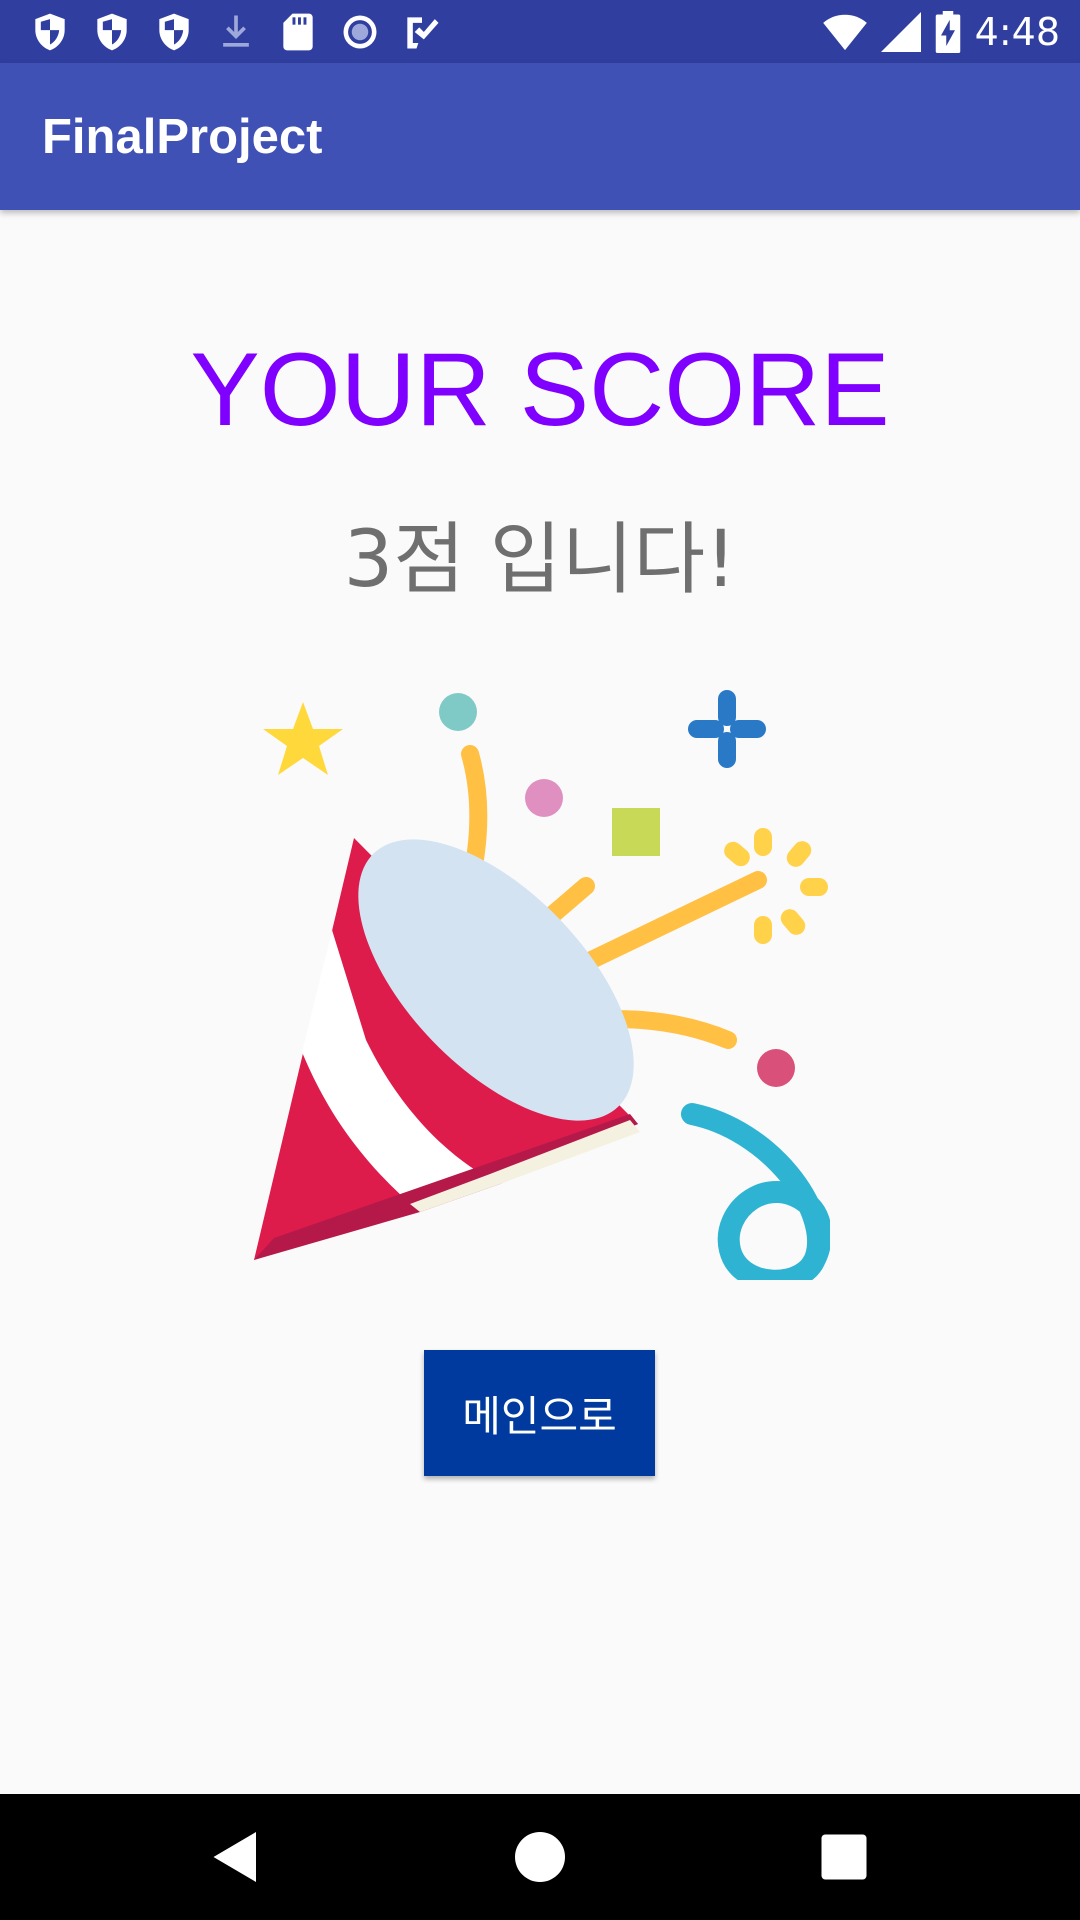 The image size is (1080, 1920). Describe the element at coordinates (844, 1857) in the screenshot. I see `recents-icon` at that location.